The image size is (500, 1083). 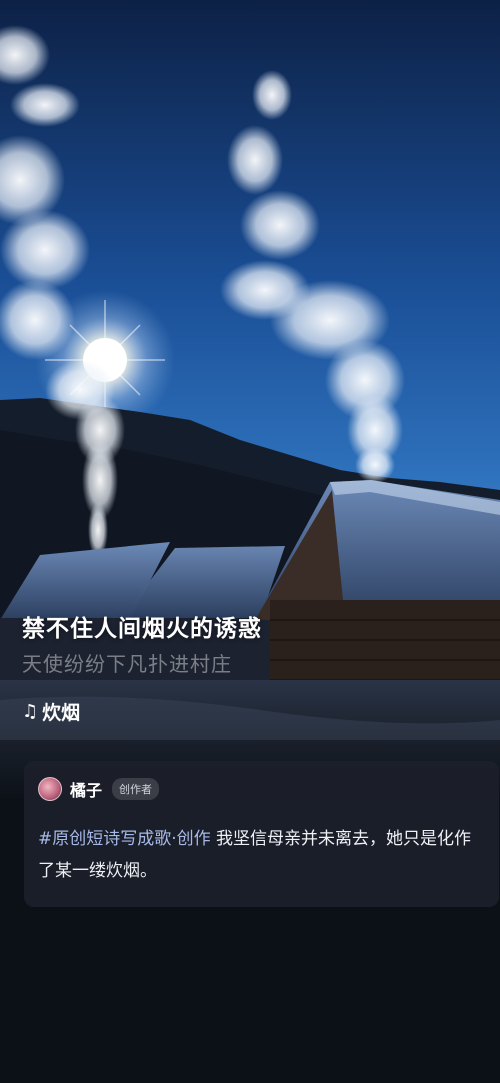 I want to click on next-lyric-line: 天使纷纷下凡扑进村庄, so click(x=127, y=664).